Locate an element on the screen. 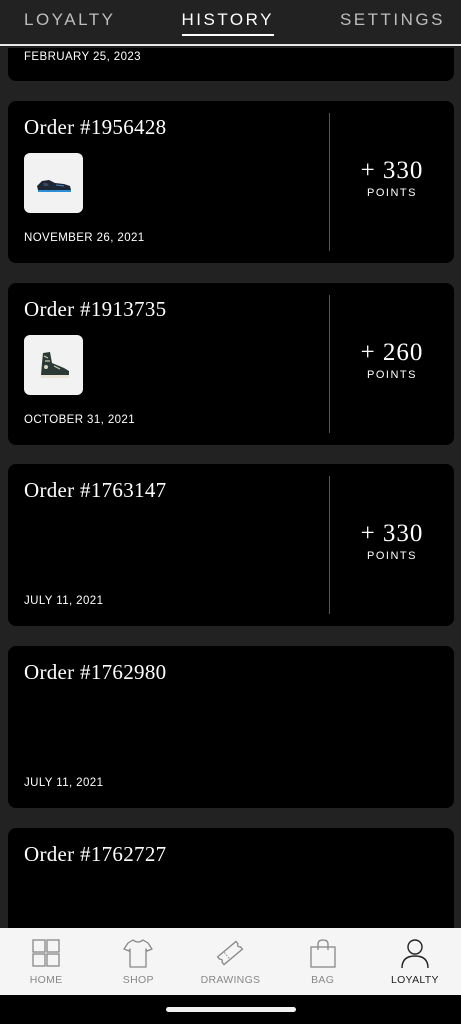 Image resolution: width=461 pixels, height=1024 pixels. nav-bag: BAG is located at coordinates (323, 961).